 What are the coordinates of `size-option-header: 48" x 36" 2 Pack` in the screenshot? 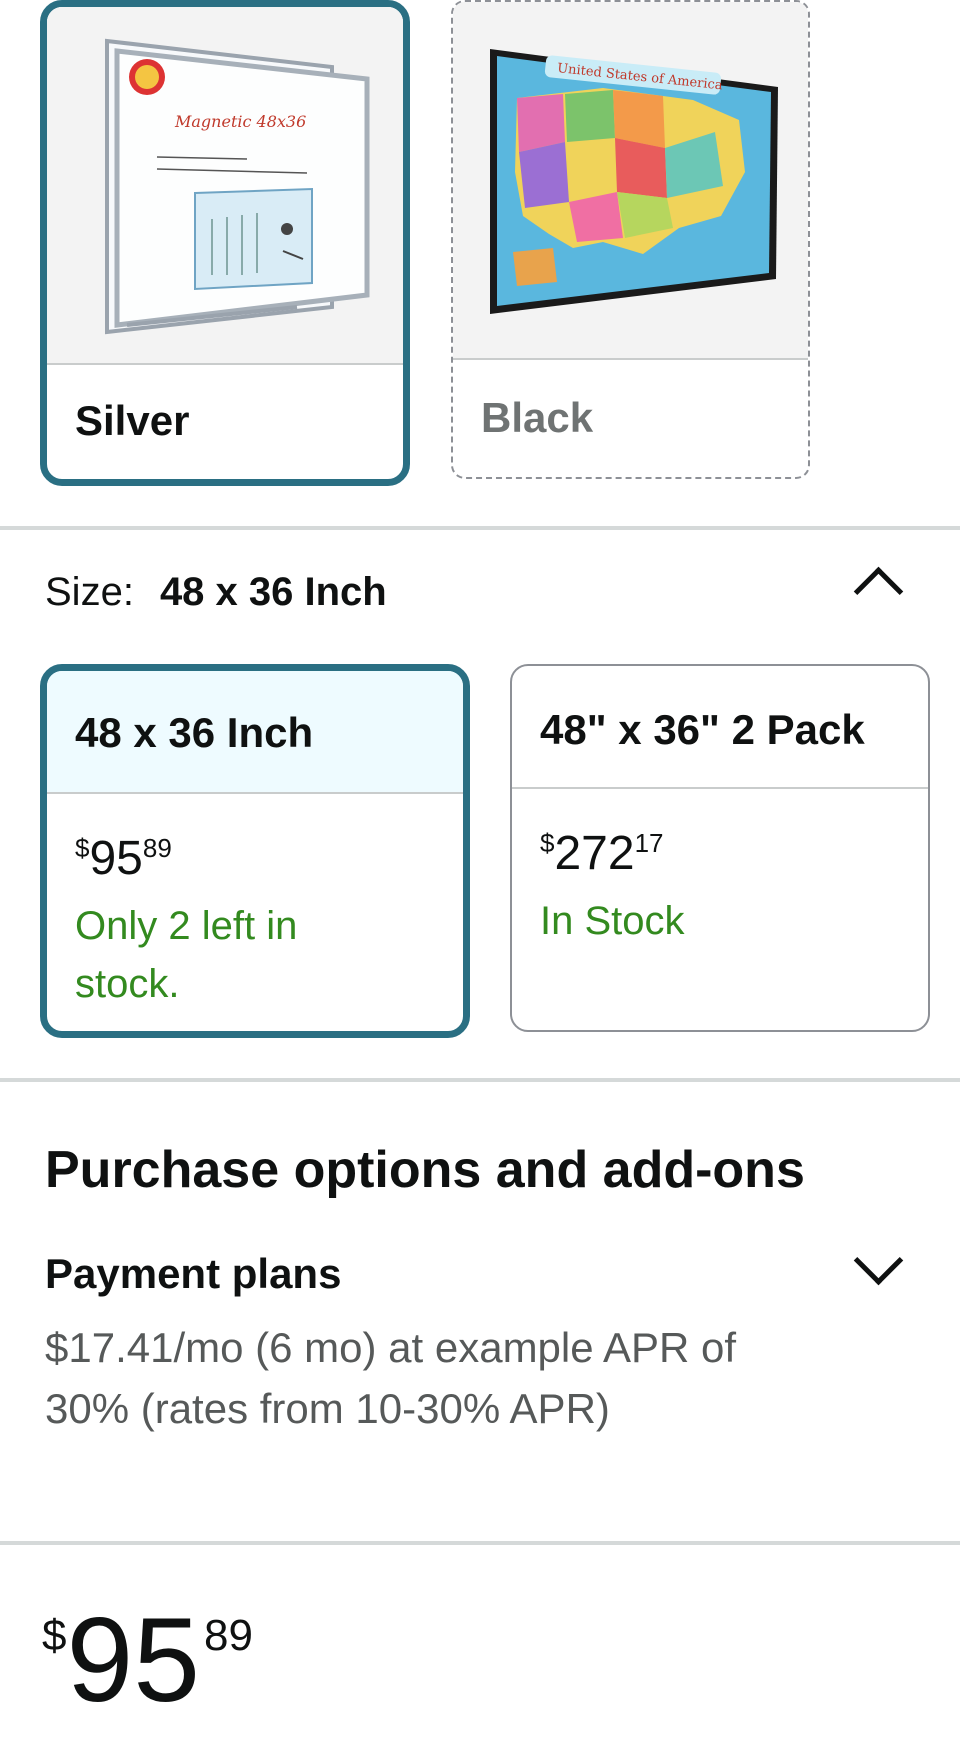 It's located at (720, 726).